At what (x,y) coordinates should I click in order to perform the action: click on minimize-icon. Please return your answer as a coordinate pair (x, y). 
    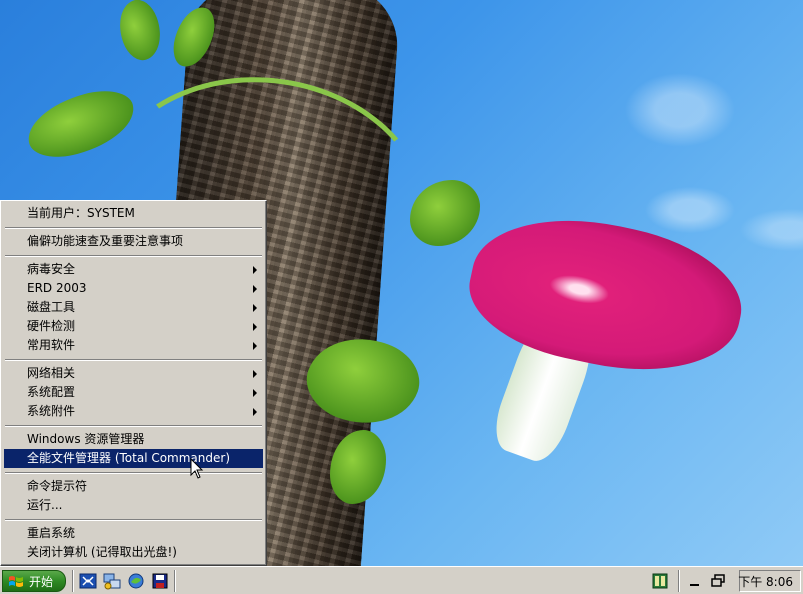
    Looking at the image, I should click on (695, 581).